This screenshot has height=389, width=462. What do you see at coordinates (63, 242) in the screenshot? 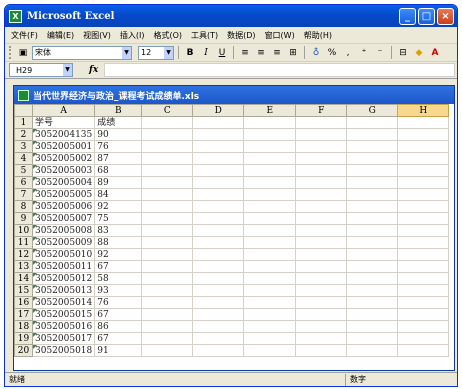
I see `cell-student-id: 3052005009` at bounding box center [63, 242].